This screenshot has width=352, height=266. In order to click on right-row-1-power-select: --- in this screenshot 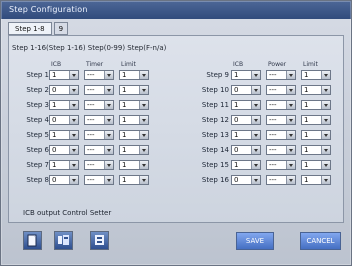, I will do `click(281, 75)`.